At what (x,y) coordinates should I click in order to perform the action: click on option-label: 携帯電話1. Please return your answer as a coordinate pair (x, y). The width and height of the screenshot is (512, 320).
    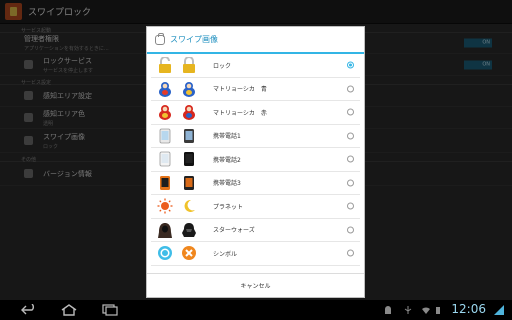
    Looking at the image, I should click on (227, 137).